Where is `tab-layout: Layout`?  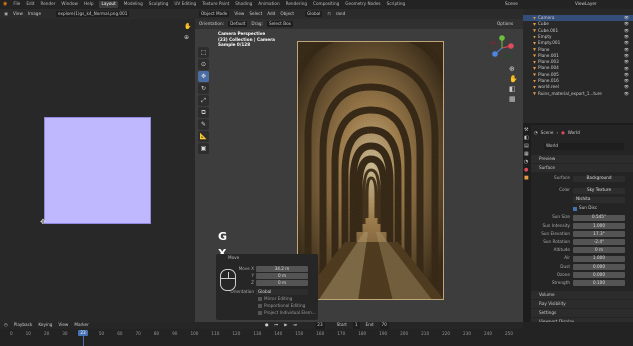
tab-layout: Layout is located at coordinates (108, 4).